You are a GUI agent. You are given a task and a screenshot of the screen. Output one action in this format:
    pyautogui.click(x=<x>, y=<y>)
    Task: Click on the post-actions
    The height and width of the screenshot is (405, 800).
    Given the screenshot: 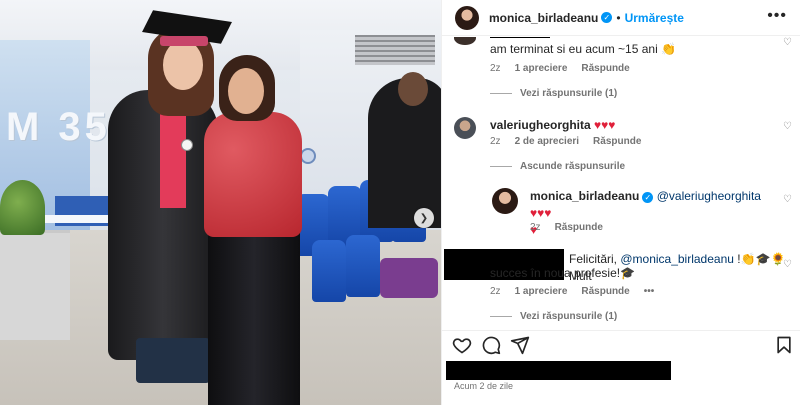 What is the action you would take?
    pyautogui.click(x=621, y=345)
    